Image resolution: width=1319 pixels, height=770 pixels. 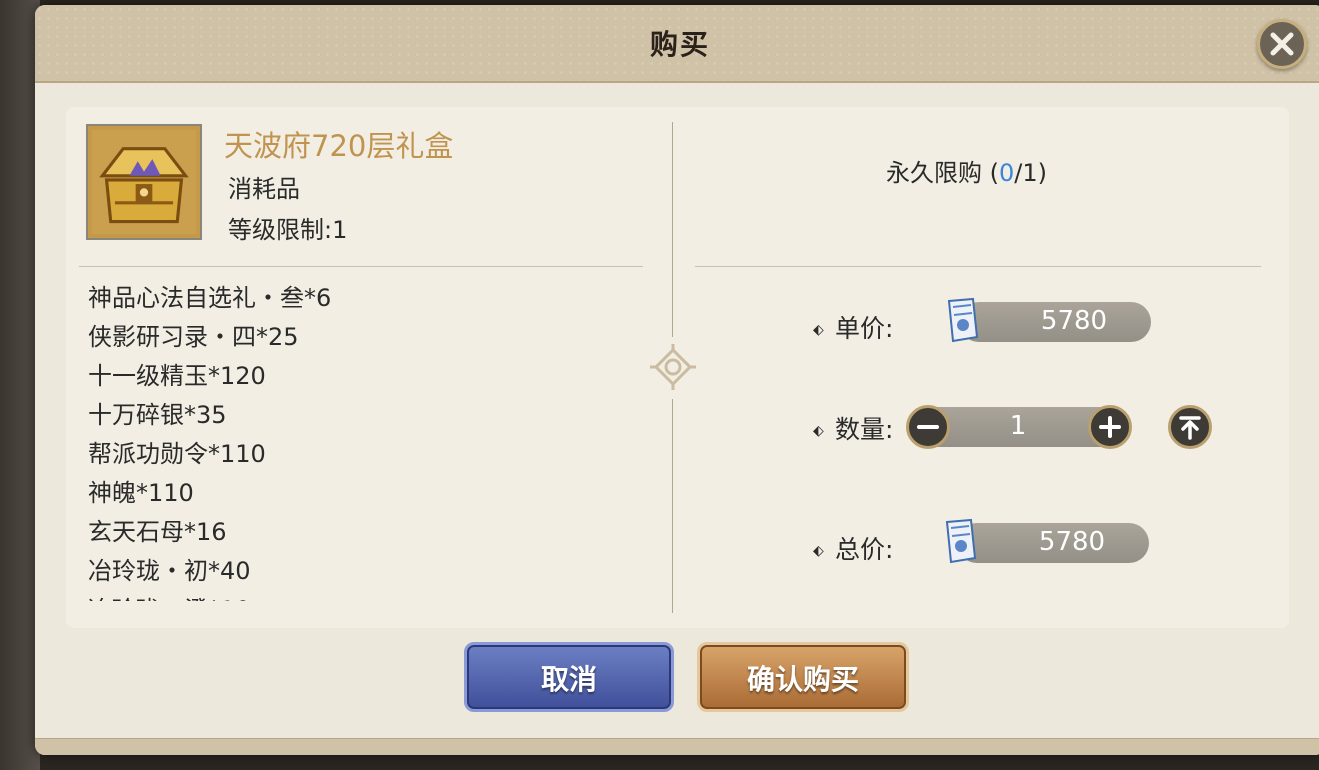 I want to click on quantity-value: 1, so click(x=1018, y=426).